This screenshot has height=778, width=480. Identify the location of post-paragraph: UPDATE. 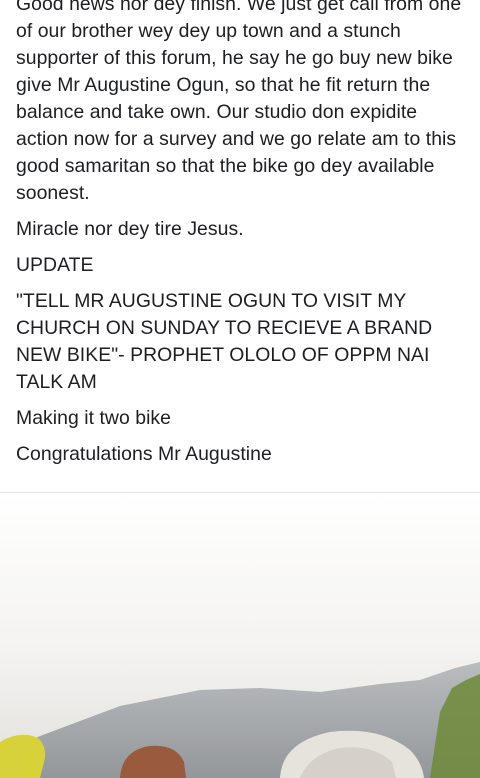
(55, 265).